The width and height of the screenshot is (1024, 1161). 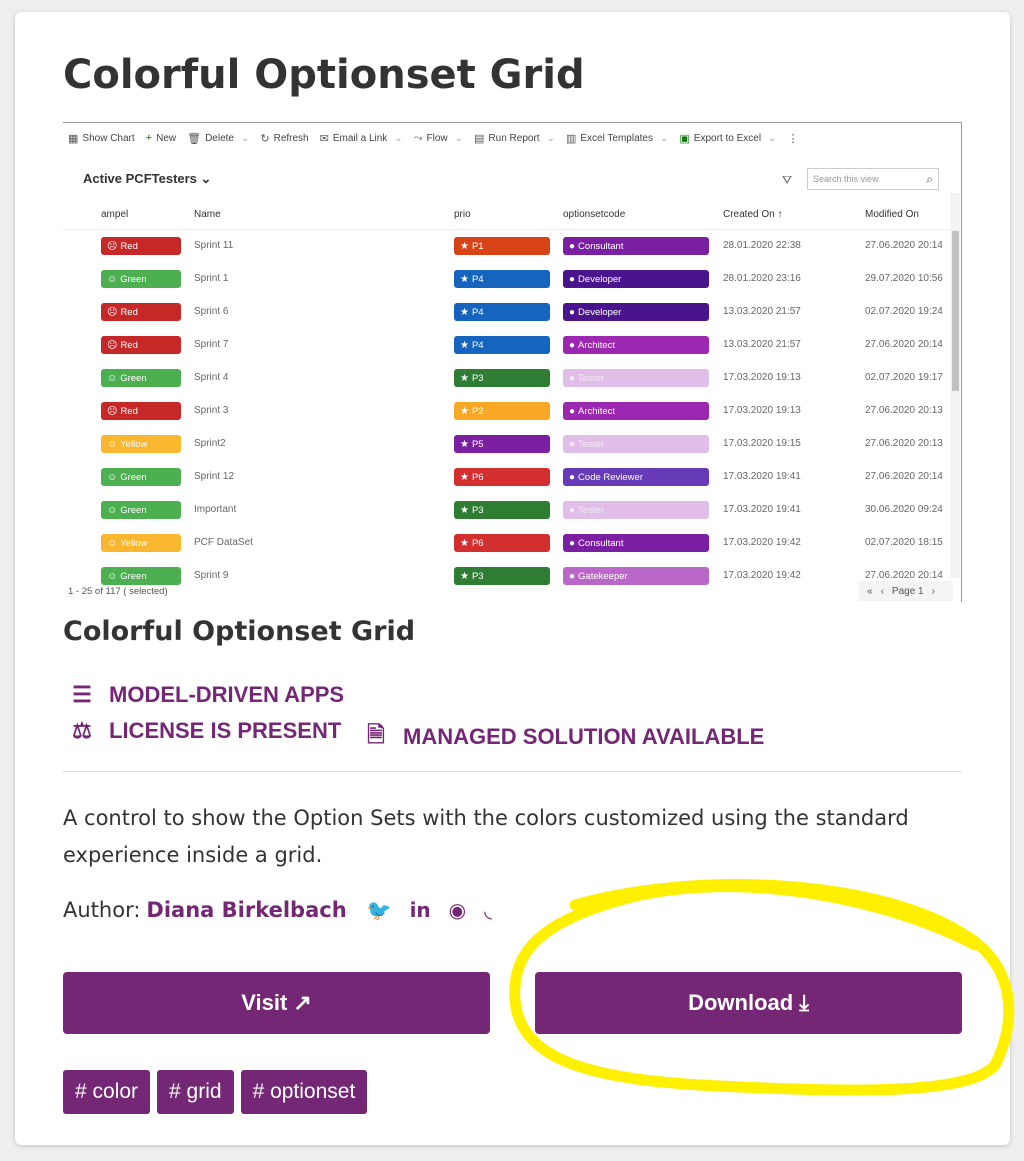 I want to click on optionset-badge: ● Consultant, so click(x=636, y=543).